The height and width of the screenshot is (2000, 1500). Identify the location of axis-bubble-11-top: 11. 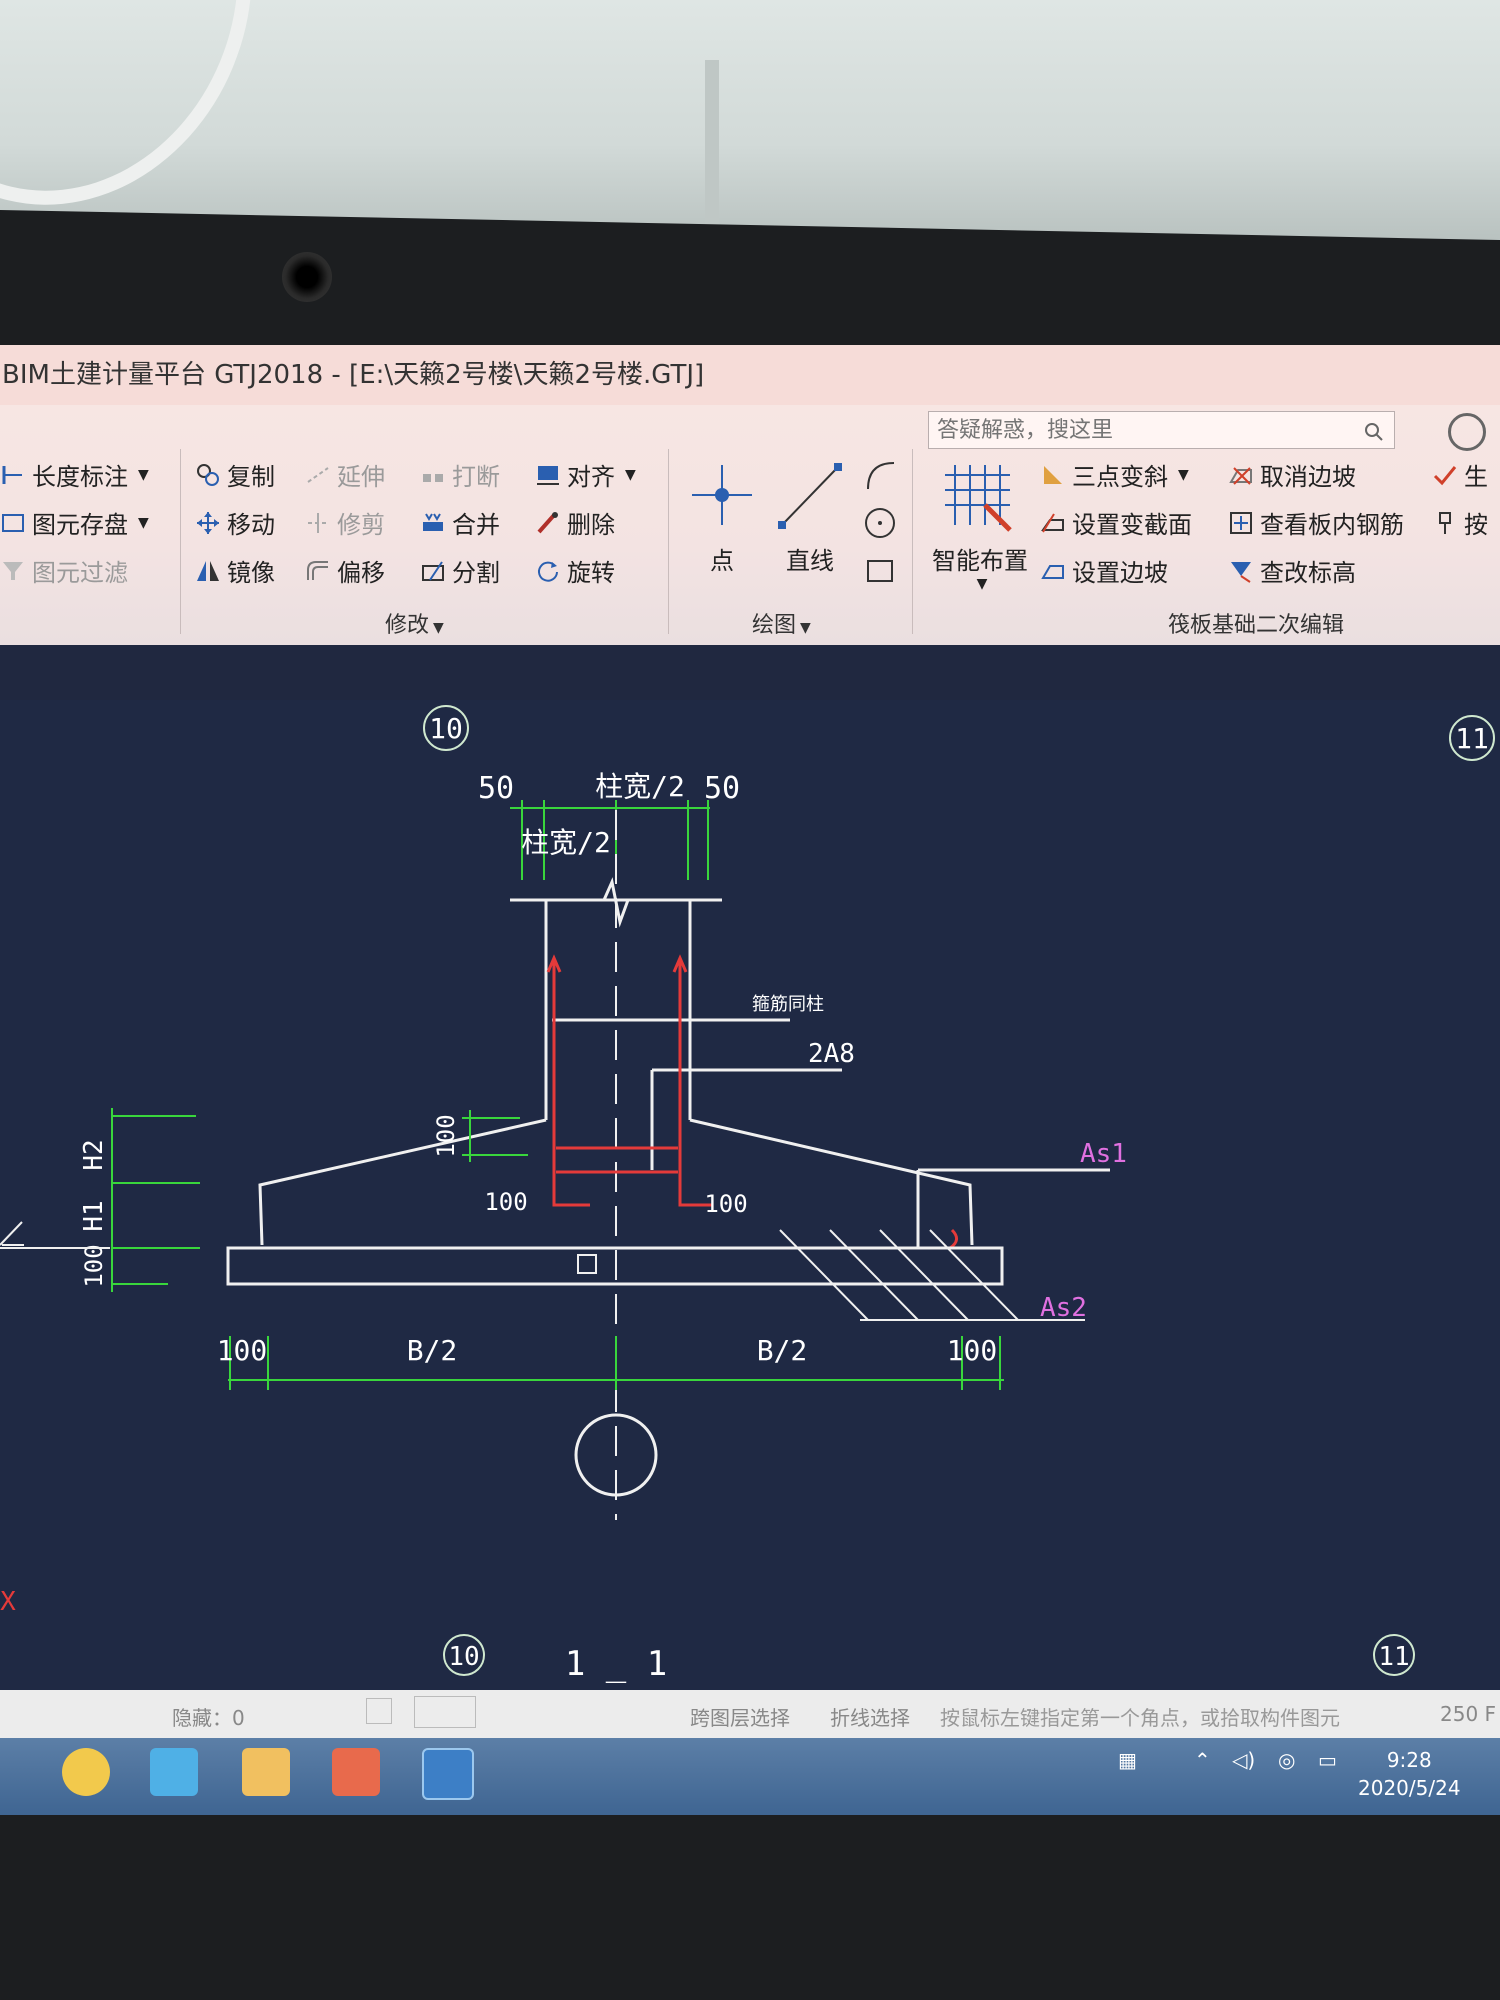
(1472, 738).